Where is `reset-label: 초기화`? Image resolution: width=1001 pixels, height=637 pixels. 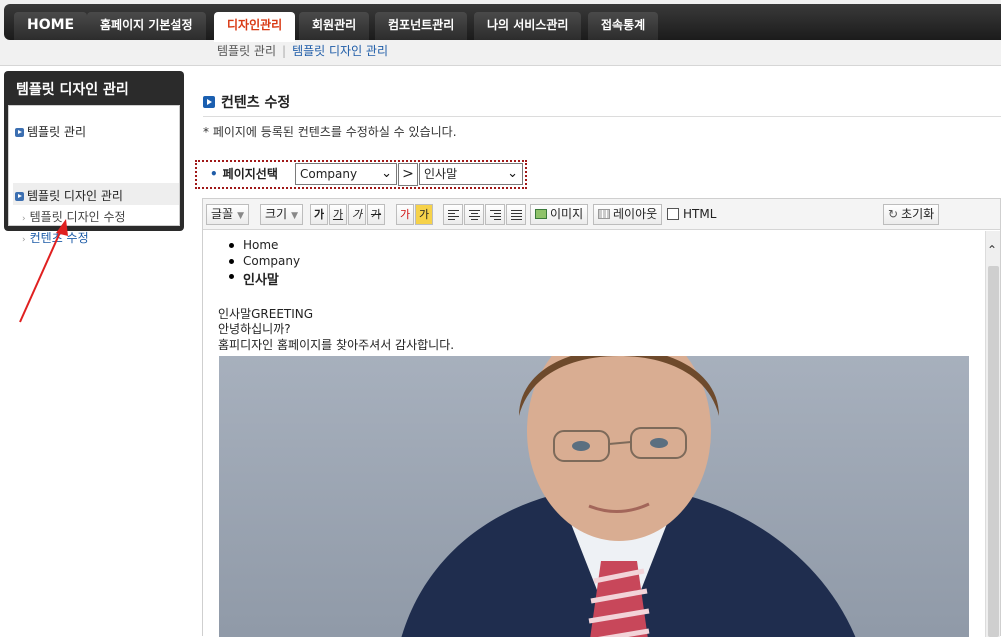
reset-label: 초기화 is located at coordinates (918, 214).